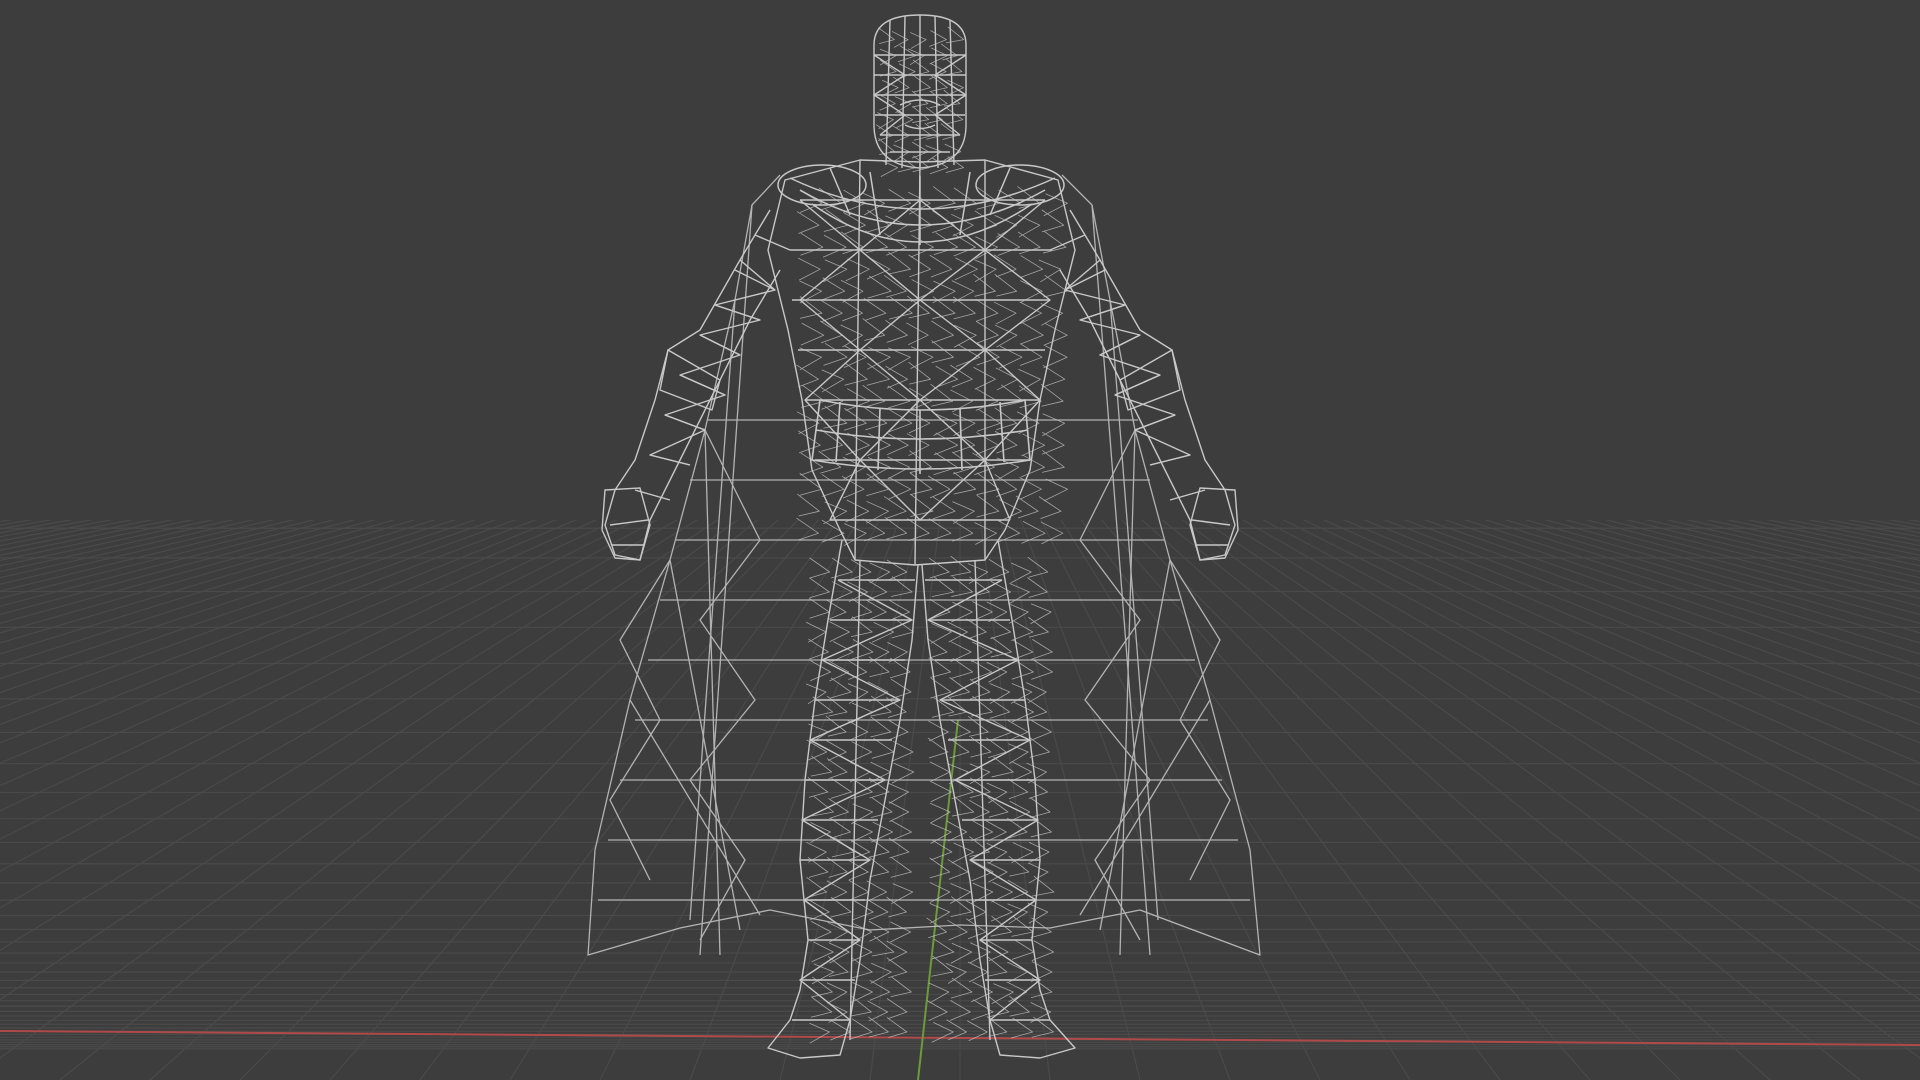  I want to click on right-arm-mesh, so click(1144, 385).